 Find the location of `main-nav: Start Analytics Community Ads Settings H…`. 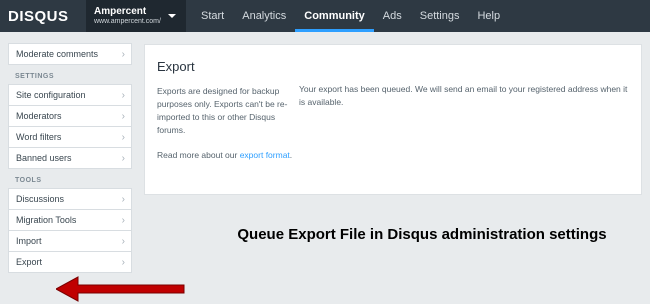

main-nav: Start Analytics Community Ads Settings H… is located at coordinates (350, 16).